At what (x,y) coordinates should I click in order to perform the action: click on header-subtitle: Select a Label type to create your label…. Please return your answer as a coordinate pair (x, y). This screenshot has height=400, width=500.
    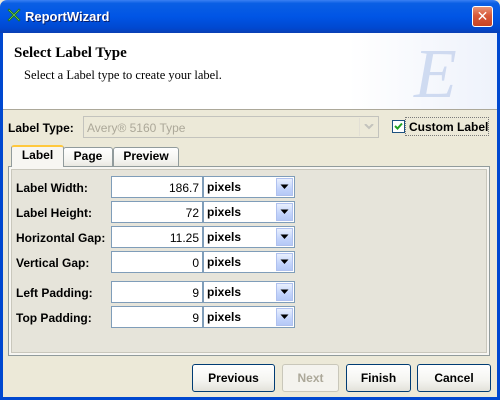
    Looking at the image, I should click on (123, 75).